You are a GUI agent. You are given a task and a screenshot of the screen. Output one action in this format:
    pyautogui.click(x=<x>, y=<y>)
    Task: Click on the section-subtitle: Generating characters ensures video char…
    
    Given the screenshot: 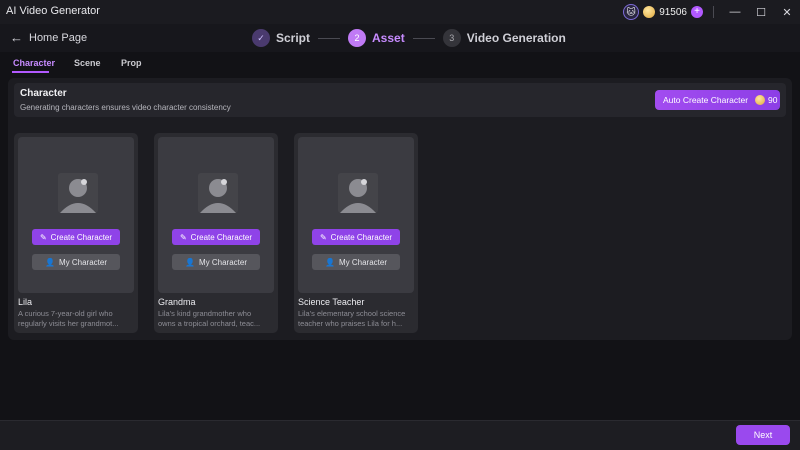 What is the action you would take?
    pyautogui.click(x=125, y=107)
    